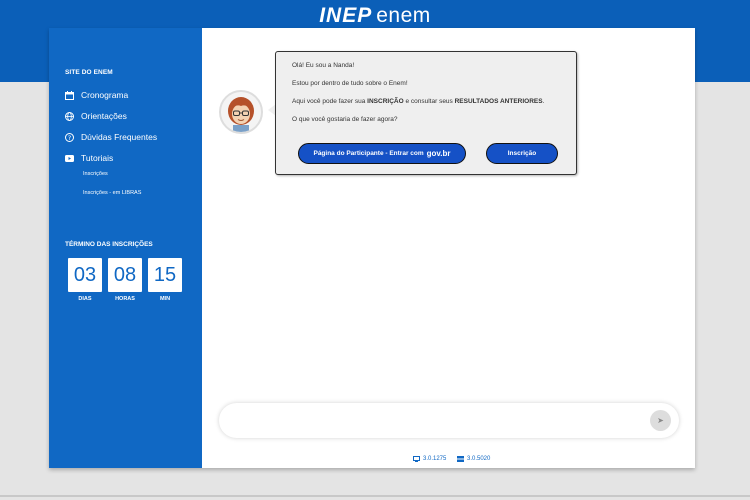  I want to click on inscricao-button: Inscrição, so click(522, 153).